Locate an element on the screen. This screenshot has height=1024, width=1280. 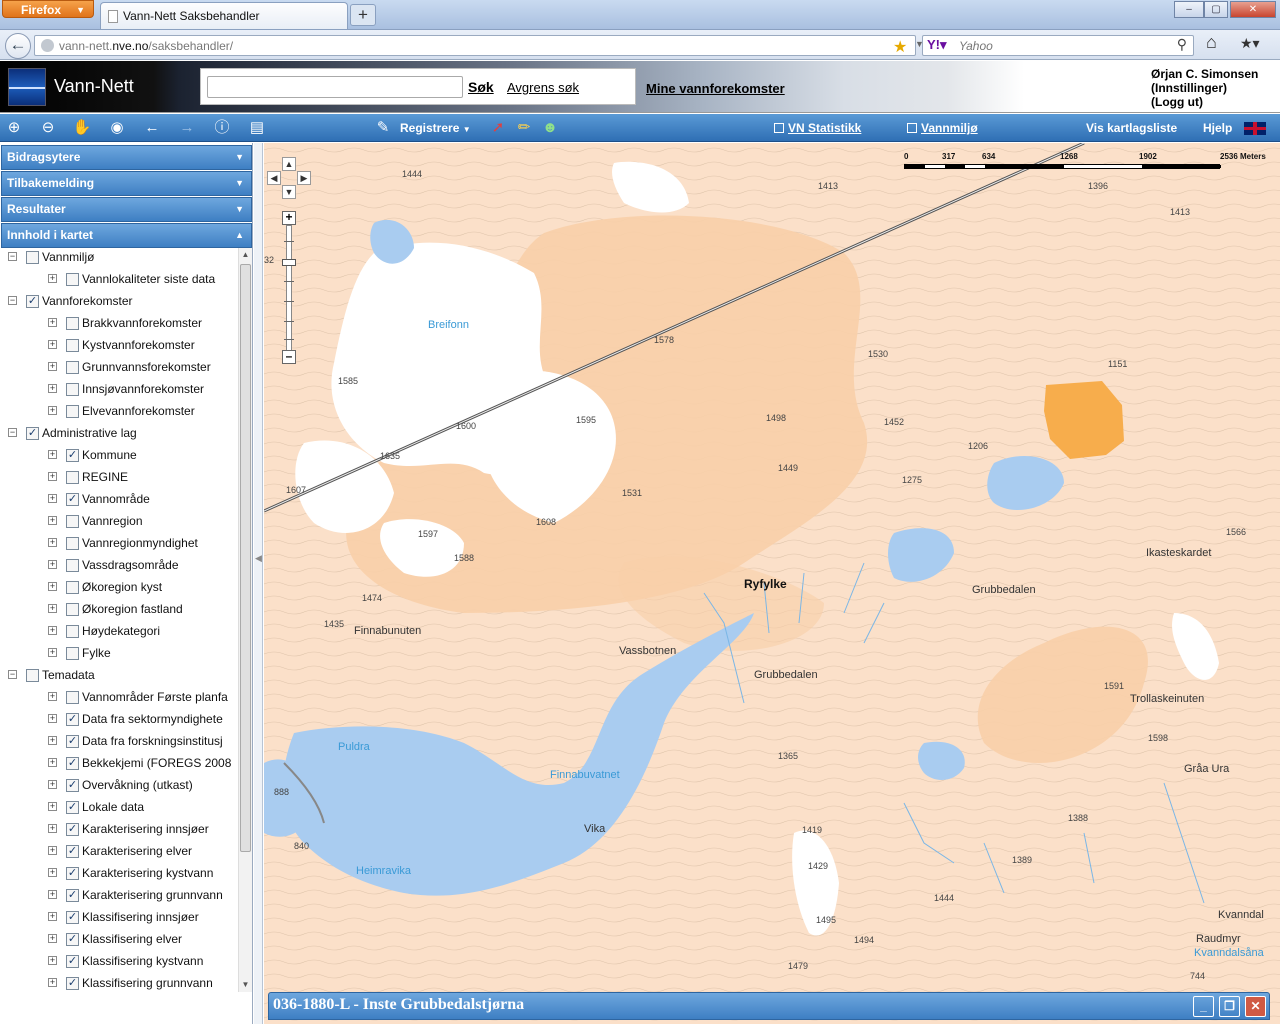
previous-extent-arrow-icon: ← is located at coordinates (152, 128).